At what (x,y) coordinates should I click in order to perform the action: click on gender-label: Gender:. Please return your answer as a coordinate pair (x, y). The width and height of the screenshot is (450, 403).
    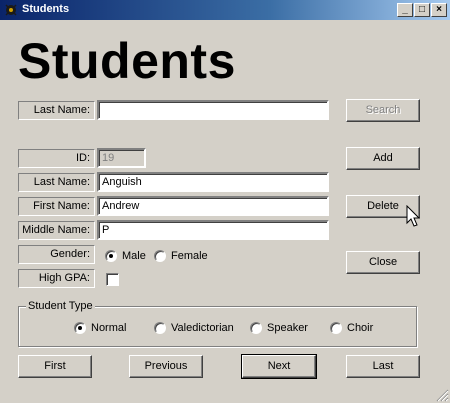
    Looking at the image, I should click on (56, 254).